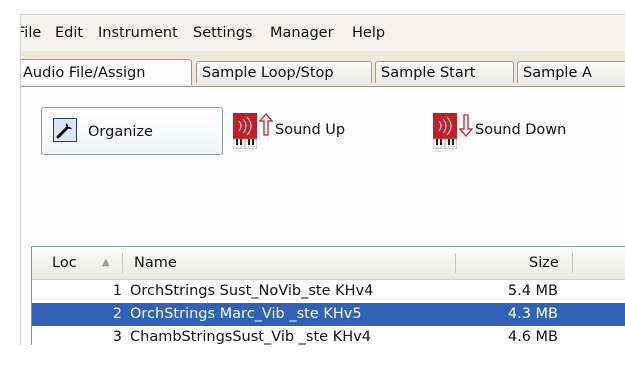 The height and width of the screenshot is (372, 625). Describe the element at coordinates (284, 72) in the screenshot. I see `tab-sample-loop-stop: Sample Loop/Stop` at that location.